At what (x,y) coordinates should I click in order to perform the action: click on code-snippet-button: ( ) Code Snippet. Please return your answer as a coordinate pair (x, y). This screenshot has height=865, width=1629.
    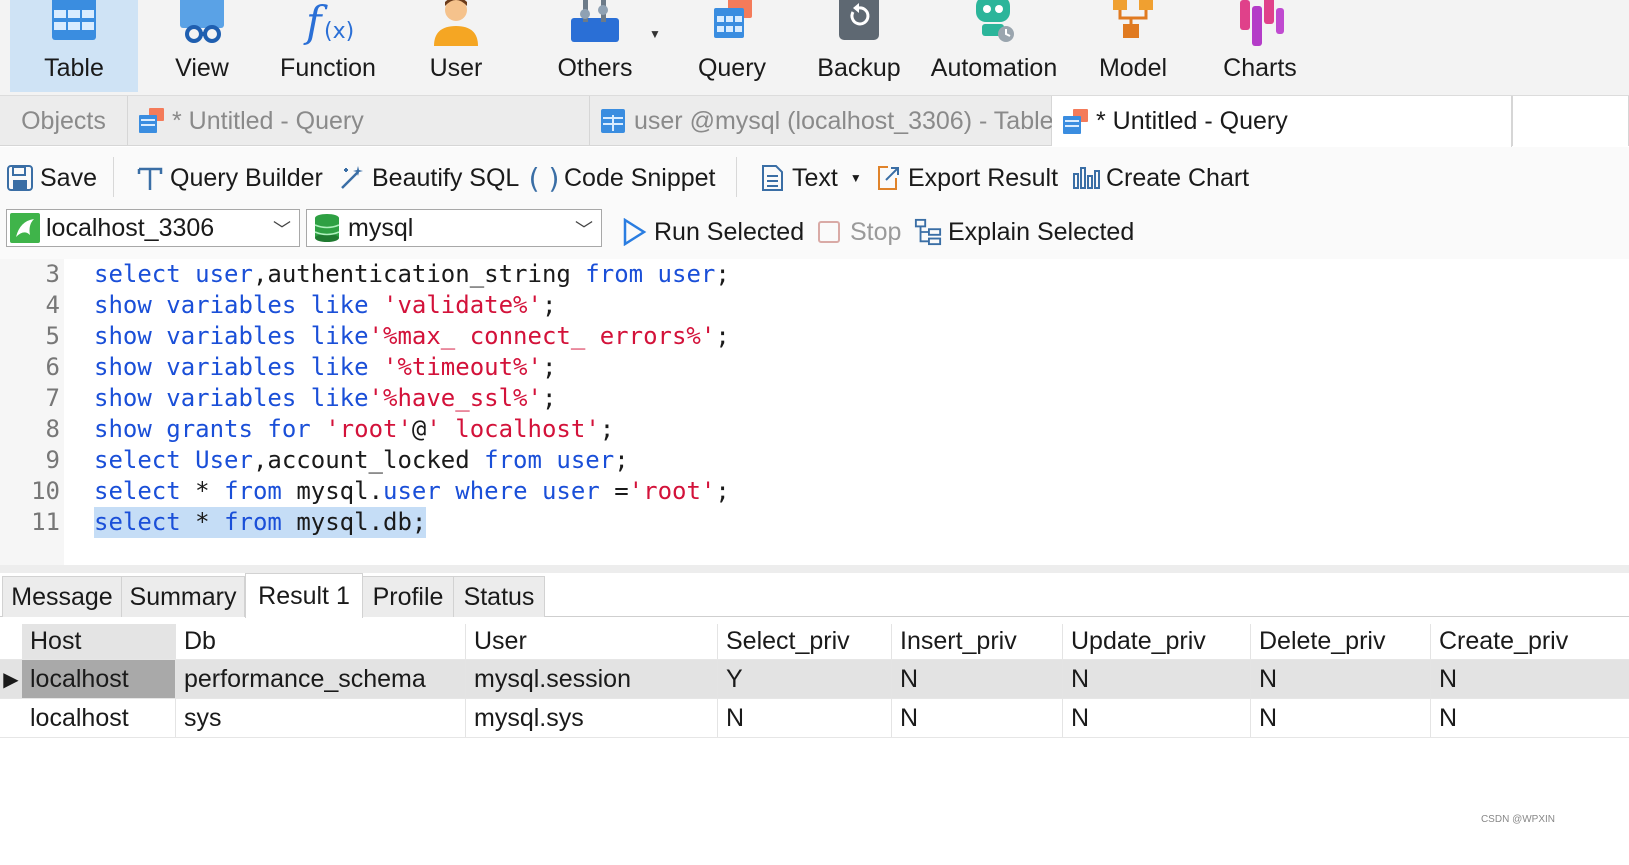
    Looking at the image, I should click on (622, 178).